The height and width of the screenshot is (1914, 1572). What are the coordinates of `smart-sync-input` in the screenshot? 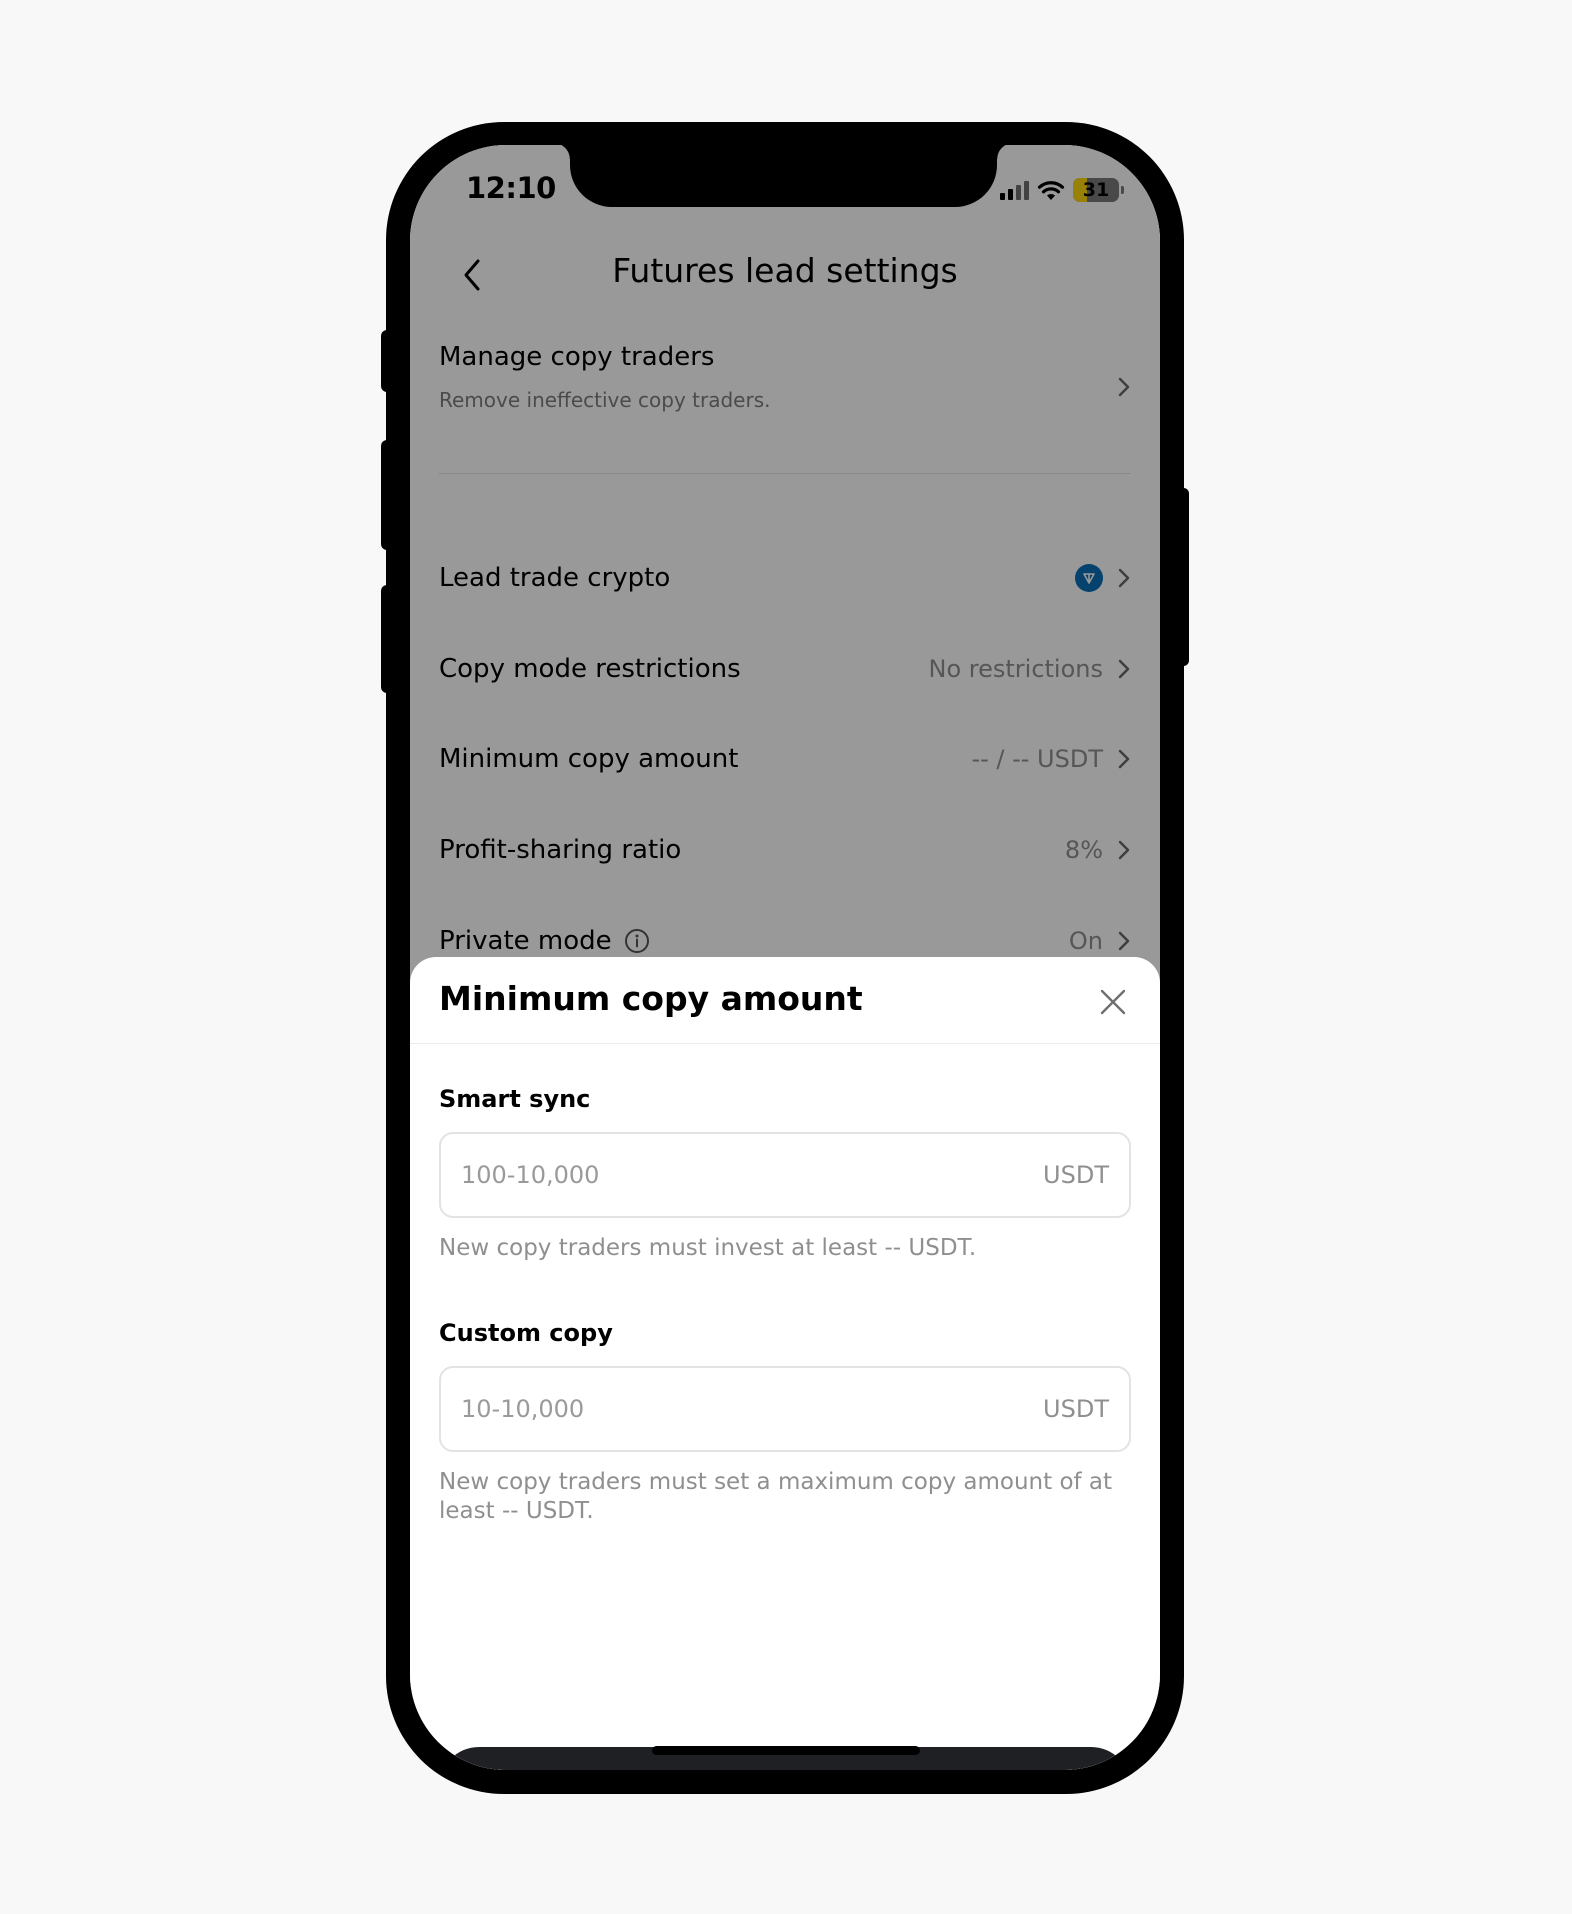 It's located at (752, 1175).